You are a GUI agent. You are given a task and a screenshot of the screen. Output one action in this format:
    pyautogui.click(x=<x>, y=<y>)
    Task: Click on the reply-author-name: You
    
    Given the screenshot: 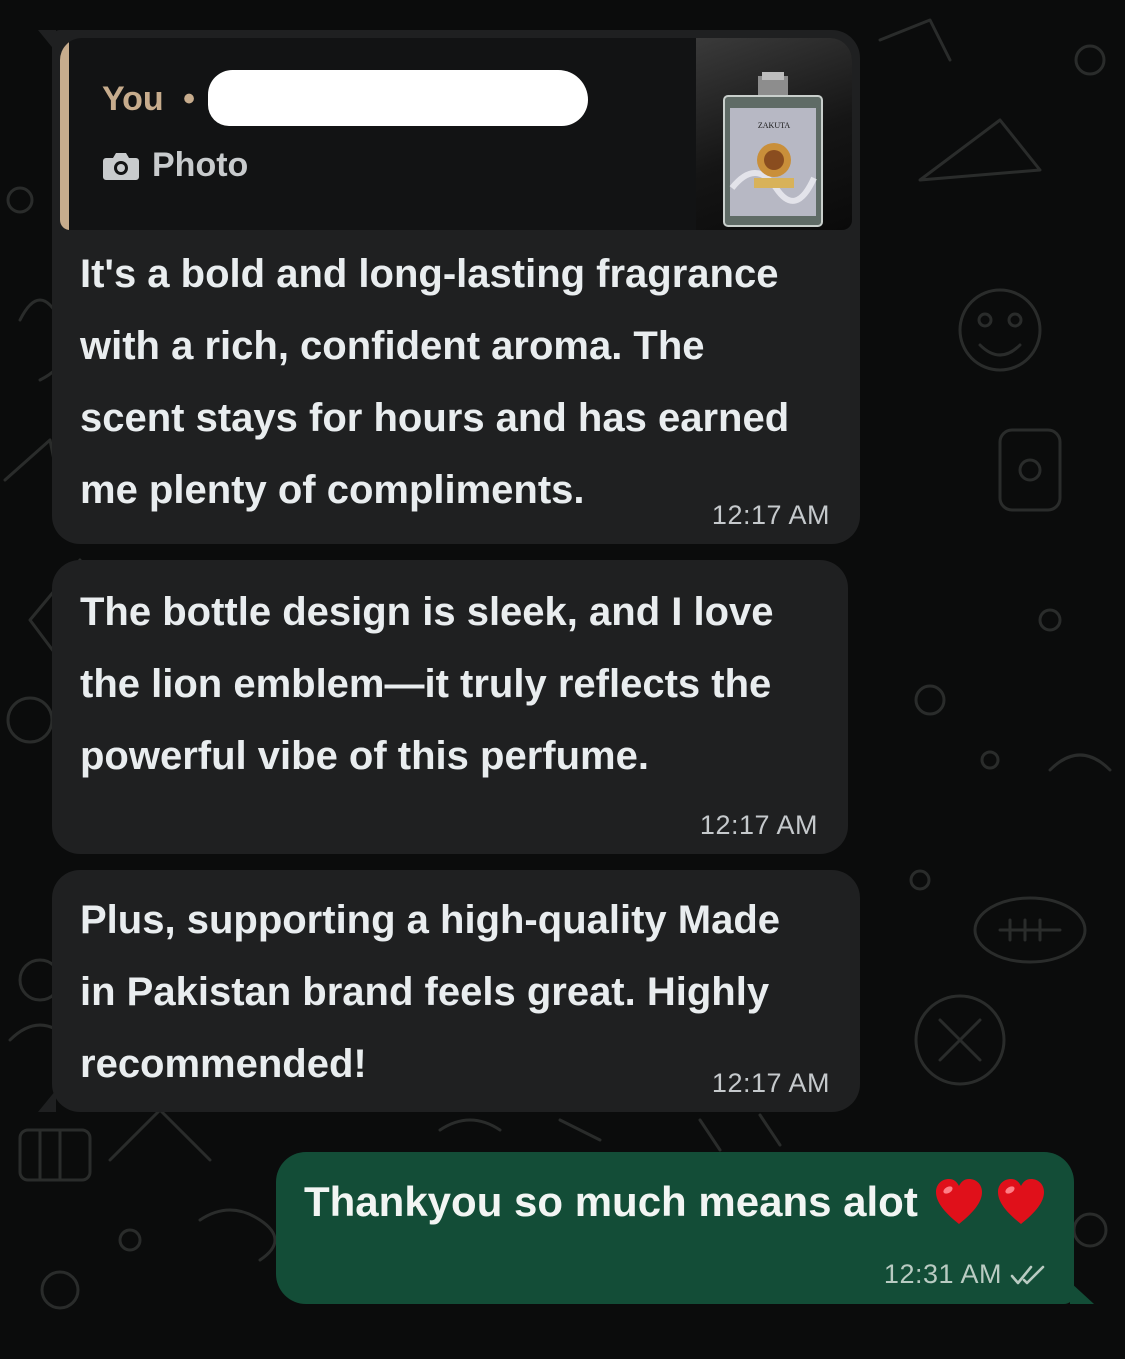 What is the action you would take?
    pyautogui.click(x=133, y=99)
    